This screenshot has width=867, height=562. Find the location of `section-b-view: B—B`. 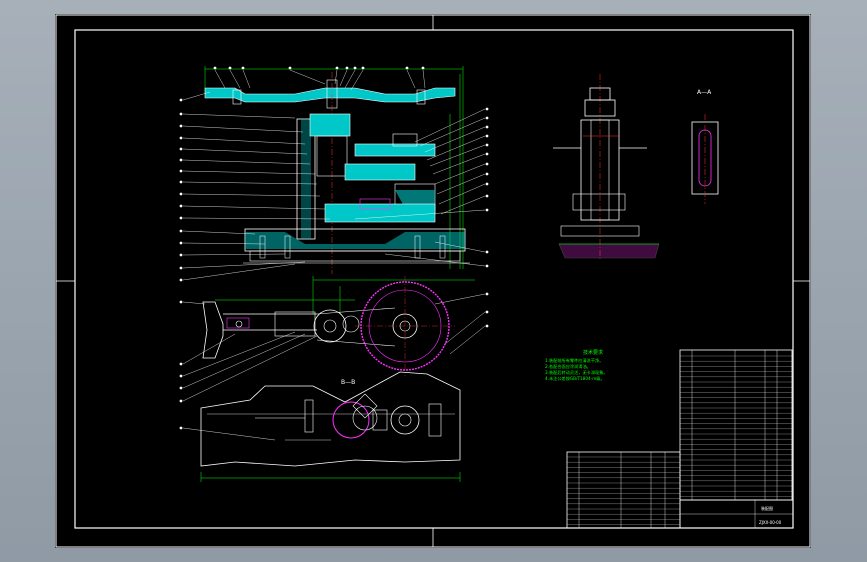

section-b-view: B—B is located at coordinates (321, 426).